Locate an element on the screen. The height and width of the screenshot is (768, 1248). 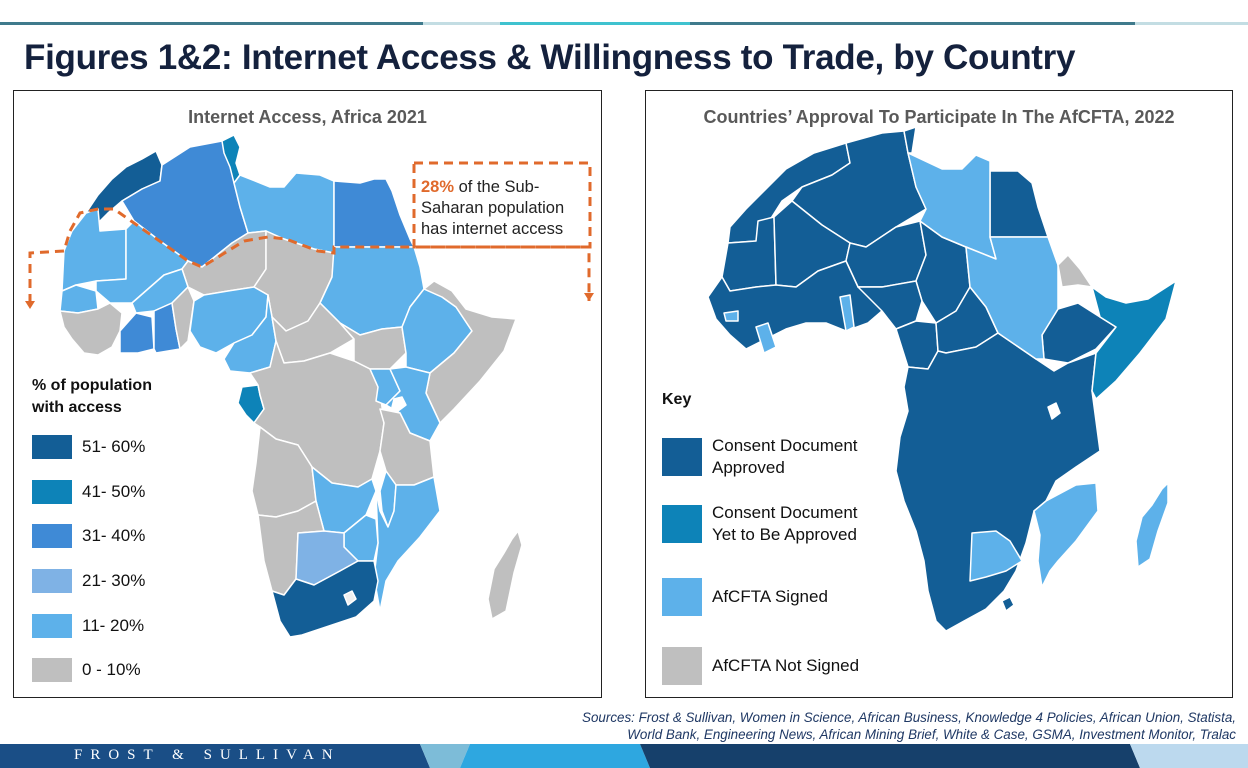
legend-label: 31- 40% is located at coordinates (114, 535).